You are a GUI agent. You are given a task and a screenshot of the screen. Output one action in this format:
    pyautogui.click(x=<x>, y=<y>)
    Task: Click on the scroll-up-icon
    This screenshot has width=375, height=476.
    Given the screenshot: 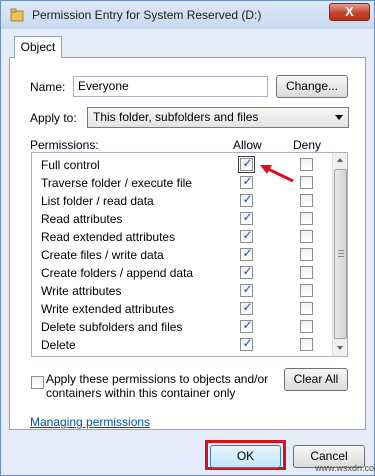 What is the action you would take?
    pyautogui.click(x=340, y=160)
    